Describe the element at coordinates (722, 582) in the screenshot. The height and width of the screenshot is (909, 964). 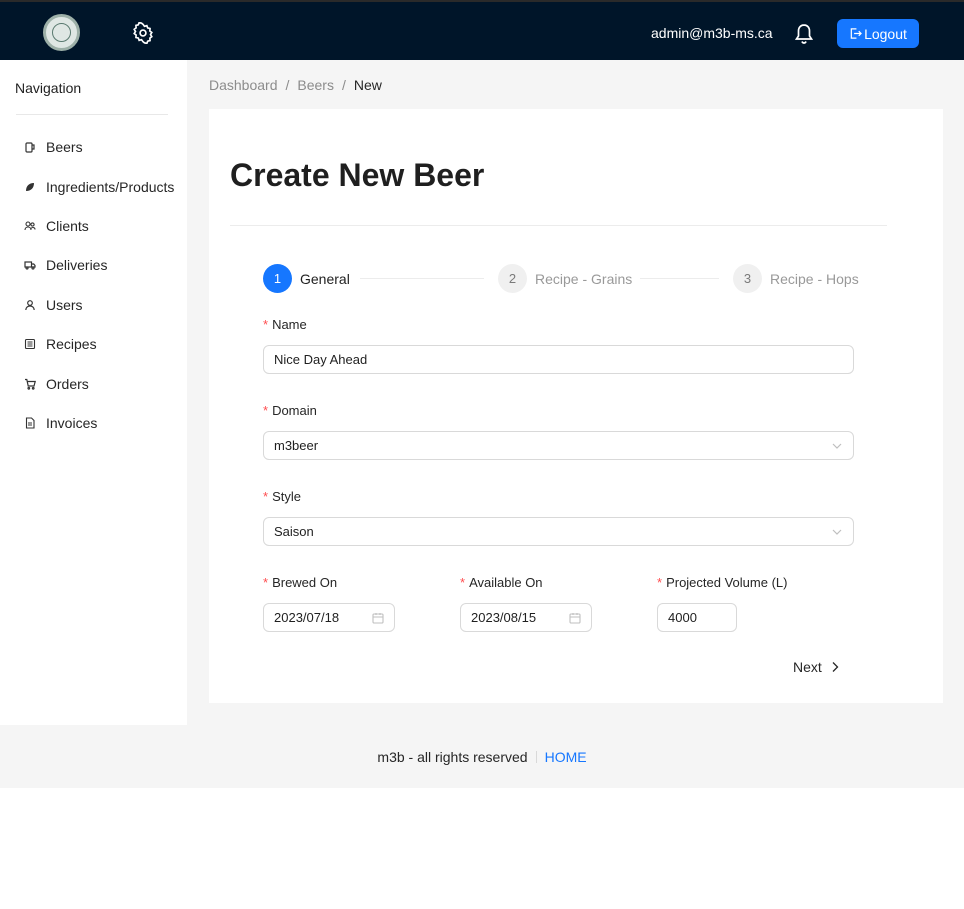
I see `projected-volume-label: * Projected Volume (L)` at that location.